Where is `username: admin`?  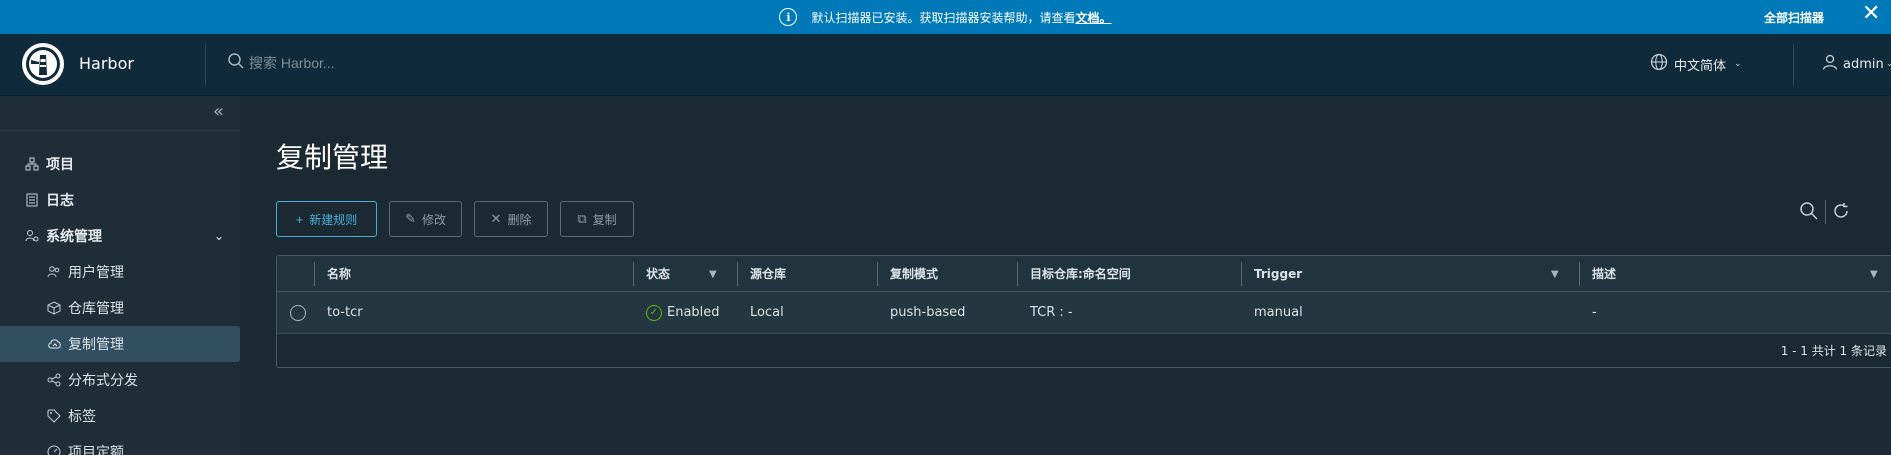 username: admin is located at coordinates (1863, 64).